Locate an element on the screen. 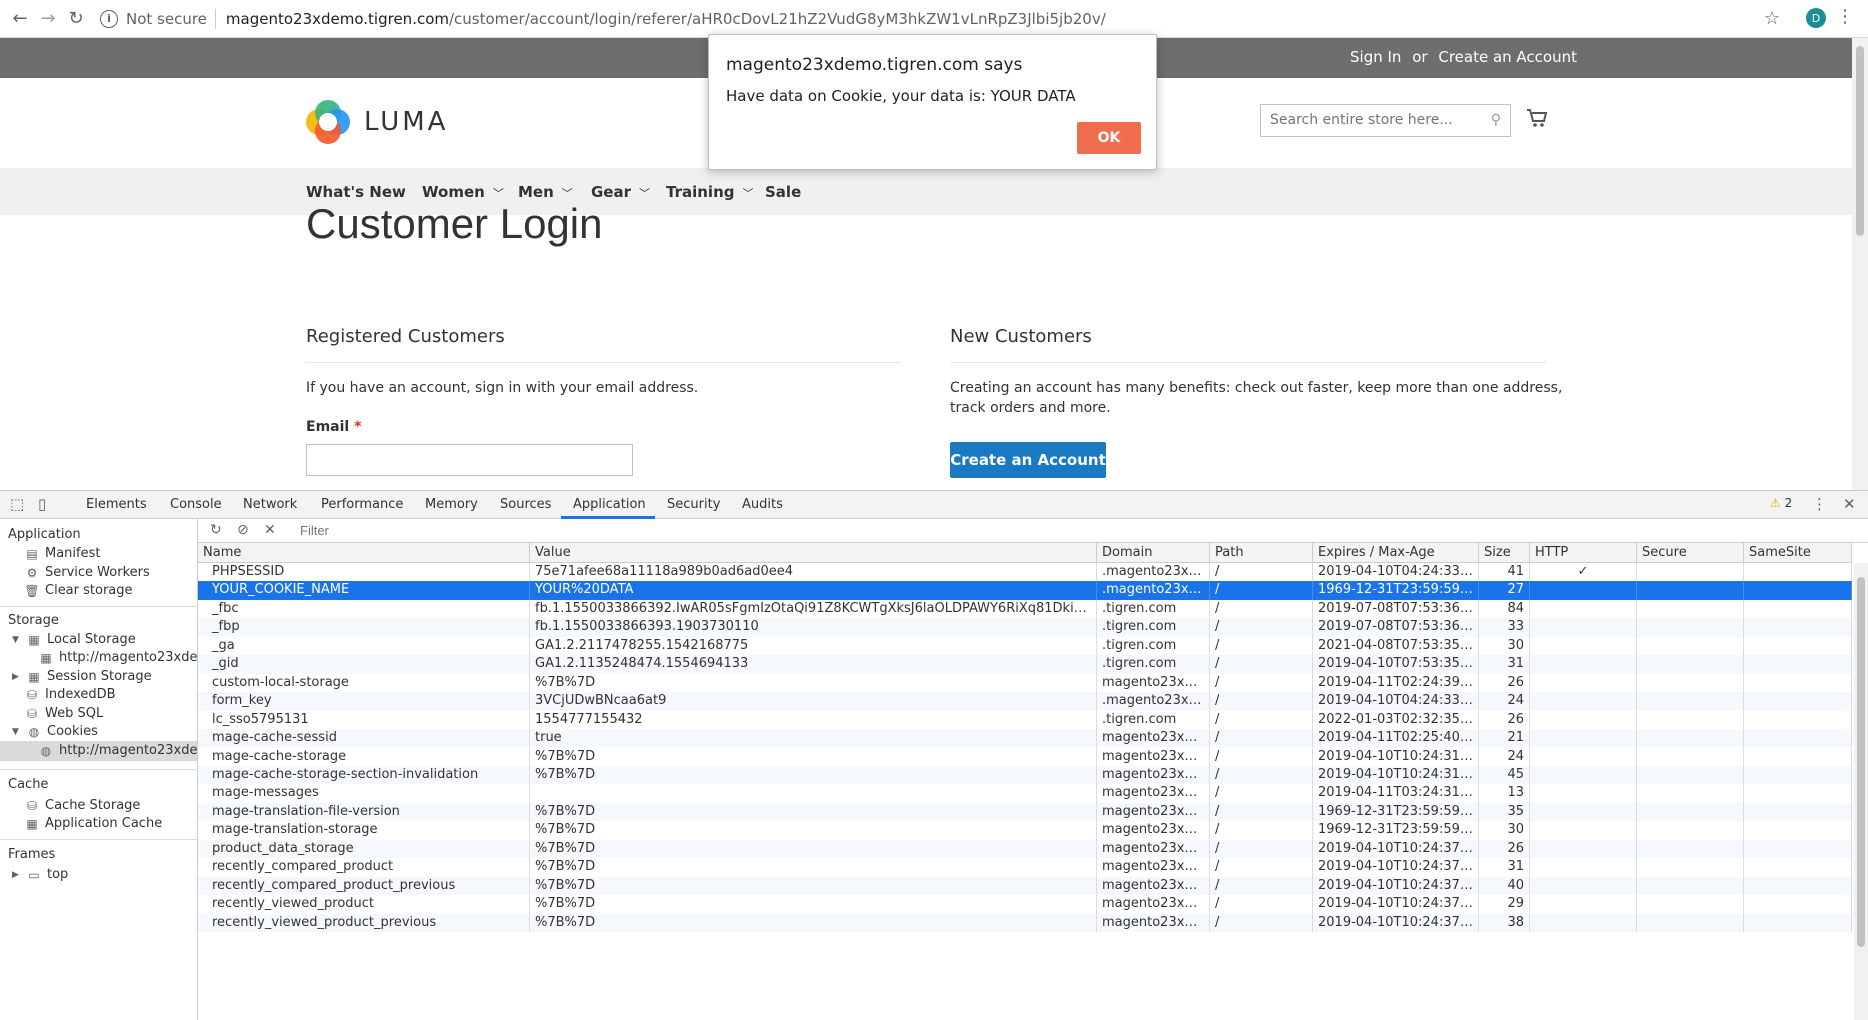  column-header-http: HTTP is located at coordinates (1583, 553).